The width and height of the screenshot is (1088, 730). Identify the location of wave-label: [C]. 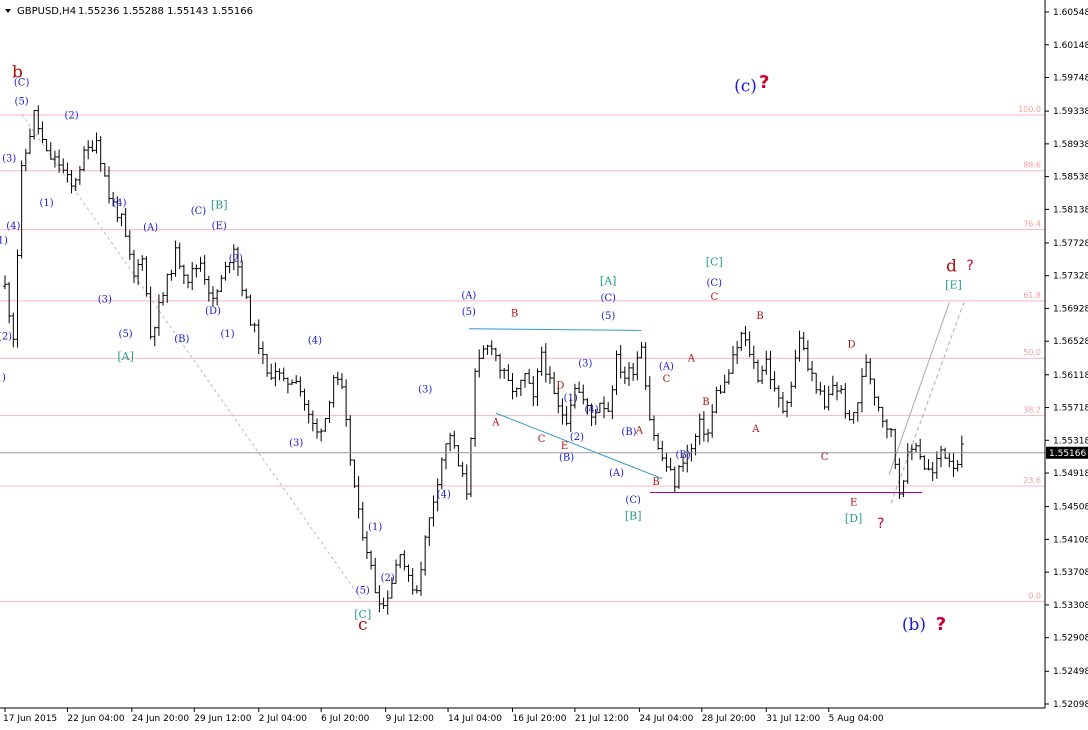
(714, 262).